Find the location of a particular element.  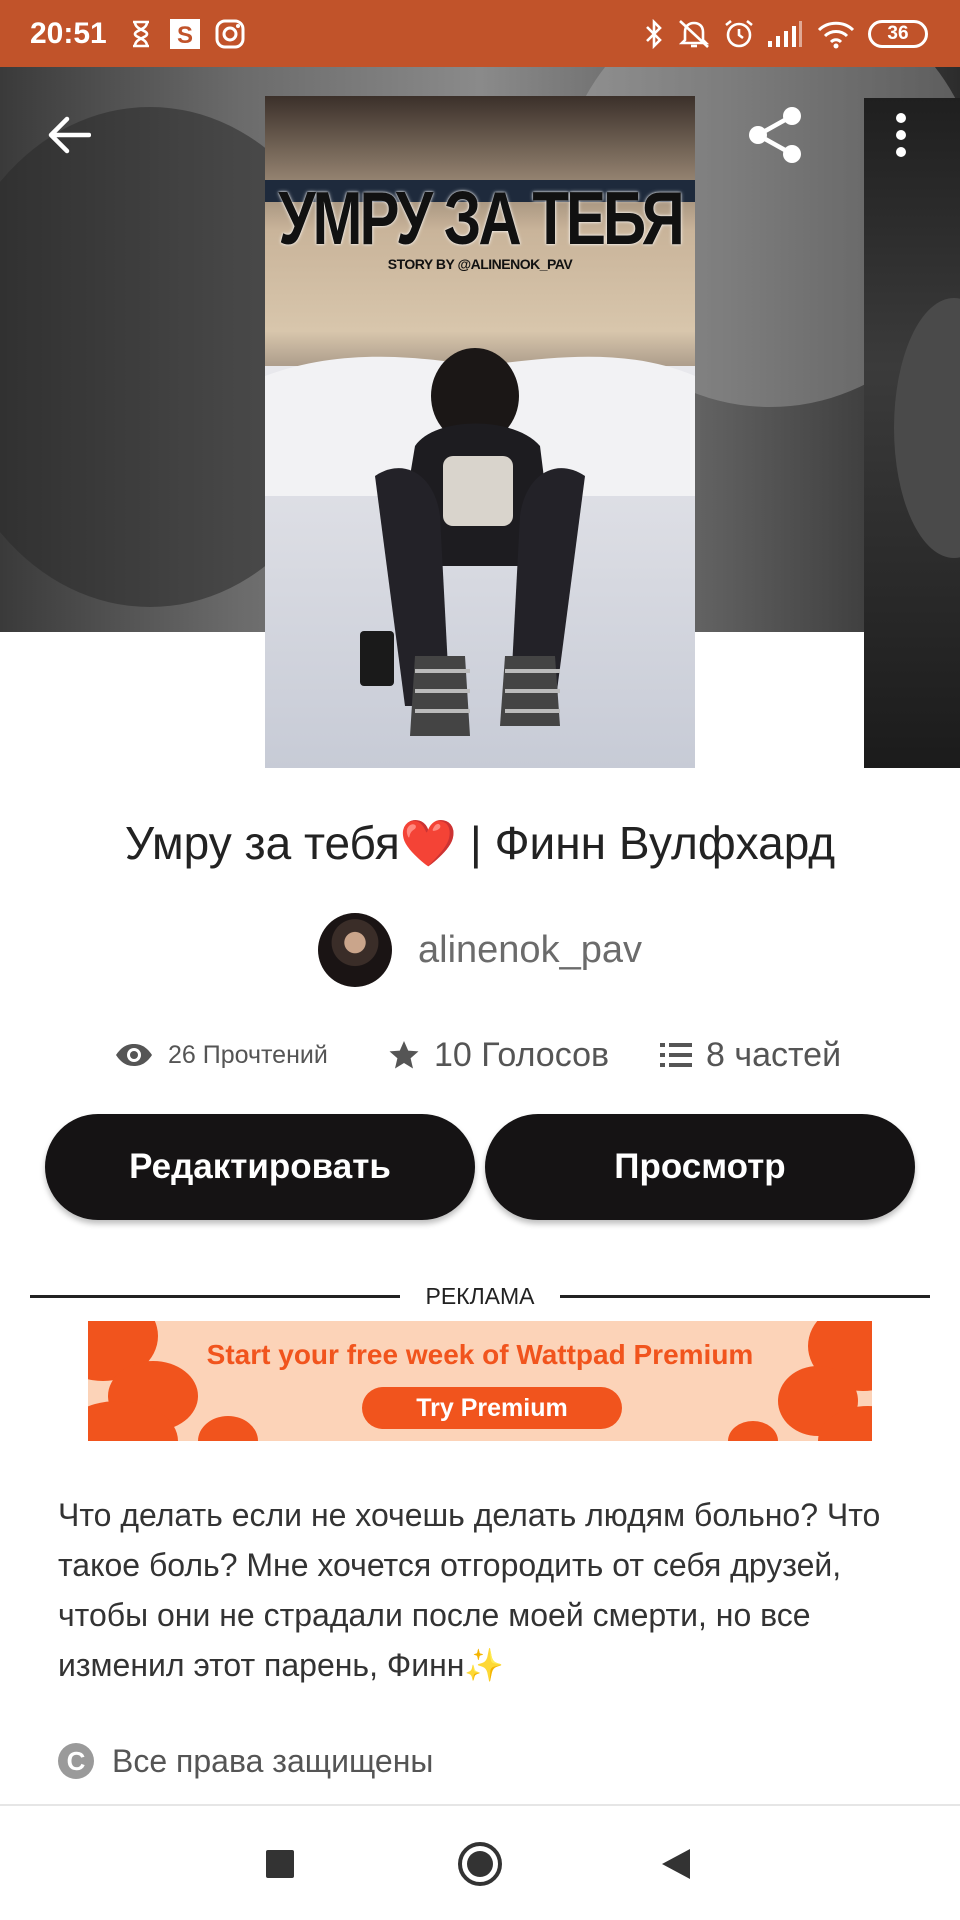

home-icon is located at coordinates (480, 1864).